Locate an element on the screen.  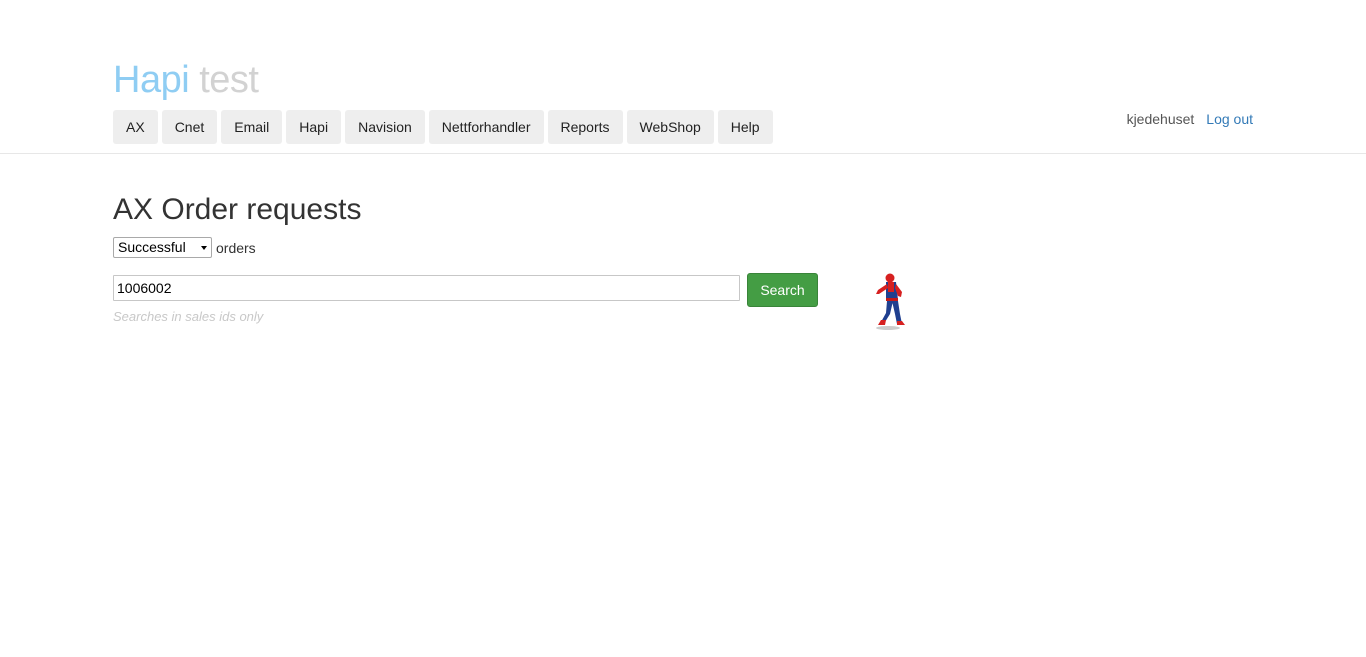
nav-item-navision: Navision is located at coordinates (385, 127).